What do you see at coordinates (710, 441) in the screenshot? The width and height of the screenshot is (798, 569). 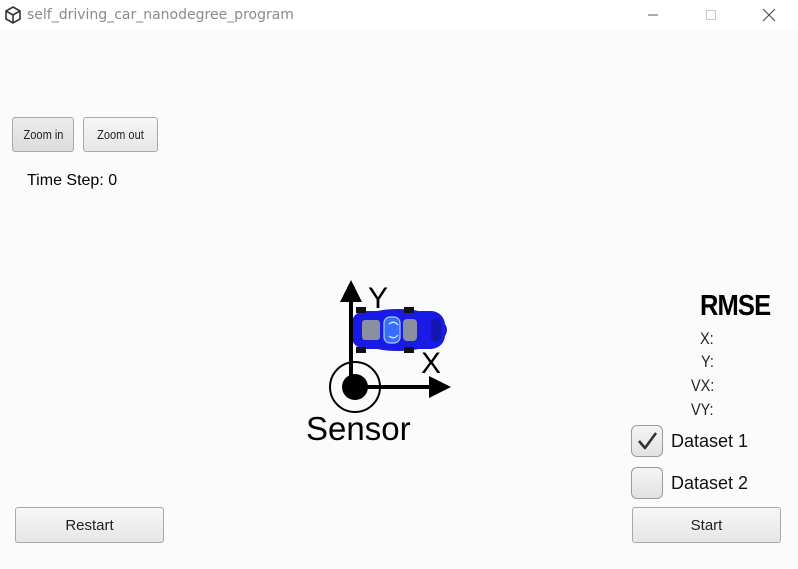 I see `dataset-1-label: Dataset 1` at bounding box center [710, 441].